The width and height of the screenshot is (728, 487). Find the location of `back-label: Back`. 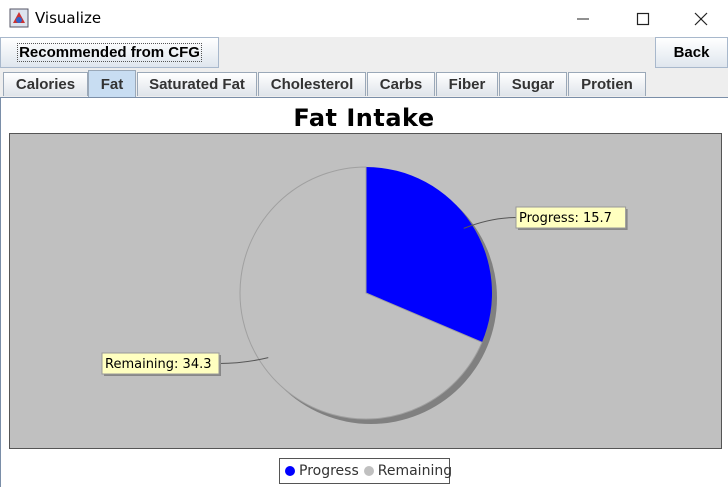

back-label: Back is located at coordinates (691, 52).